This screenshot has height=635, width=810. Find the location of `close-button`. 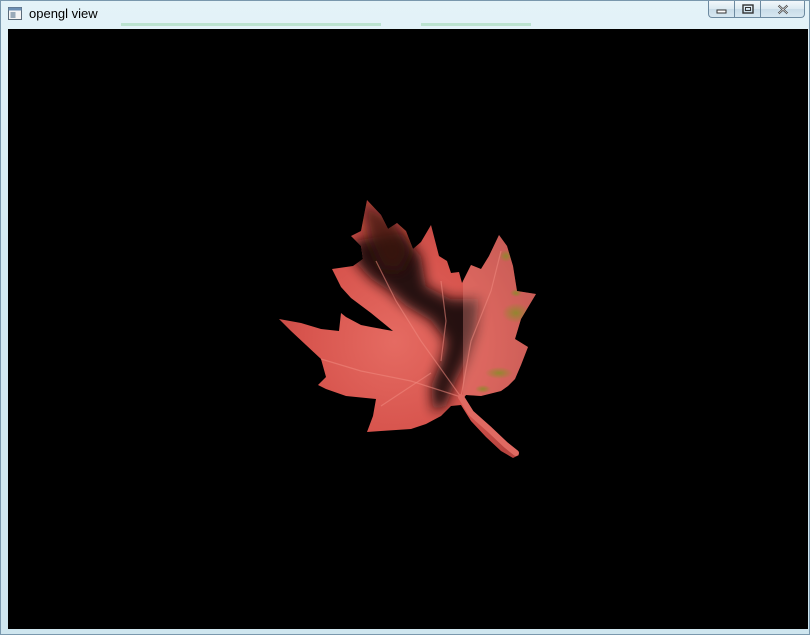

close-button is located at coordinates (783, 9).